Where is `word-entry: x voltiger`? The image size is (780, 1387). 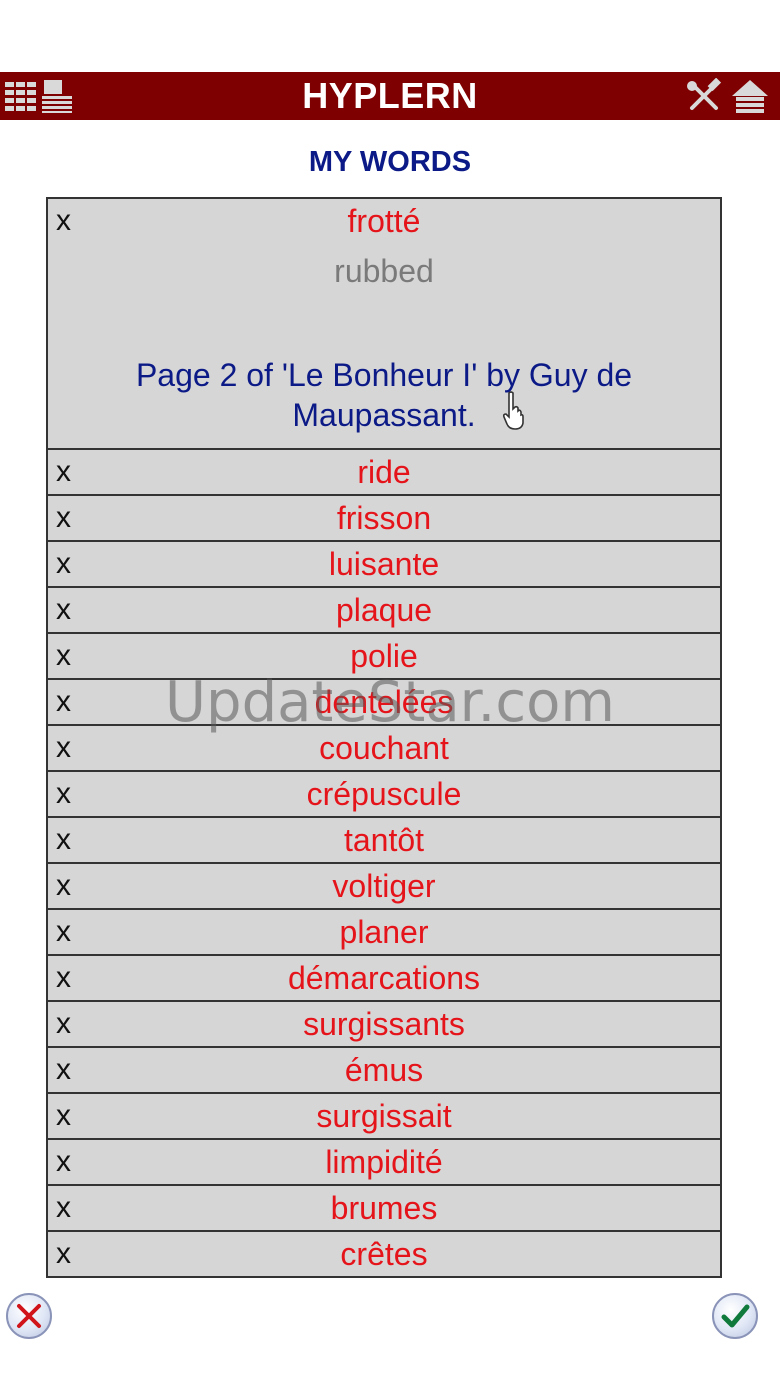 word-entry: x voltiger is located at coordinates (384, 887).